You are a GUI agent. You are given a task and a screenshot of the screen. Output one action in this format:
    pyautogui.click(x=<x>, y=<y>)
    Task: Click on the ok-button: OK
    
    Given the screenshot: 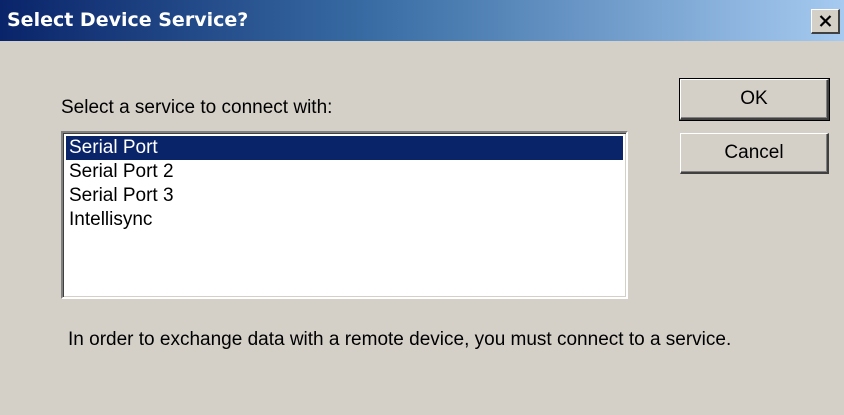 What is the action you would take?
    pyautogui.click(x=754, y=99)
    